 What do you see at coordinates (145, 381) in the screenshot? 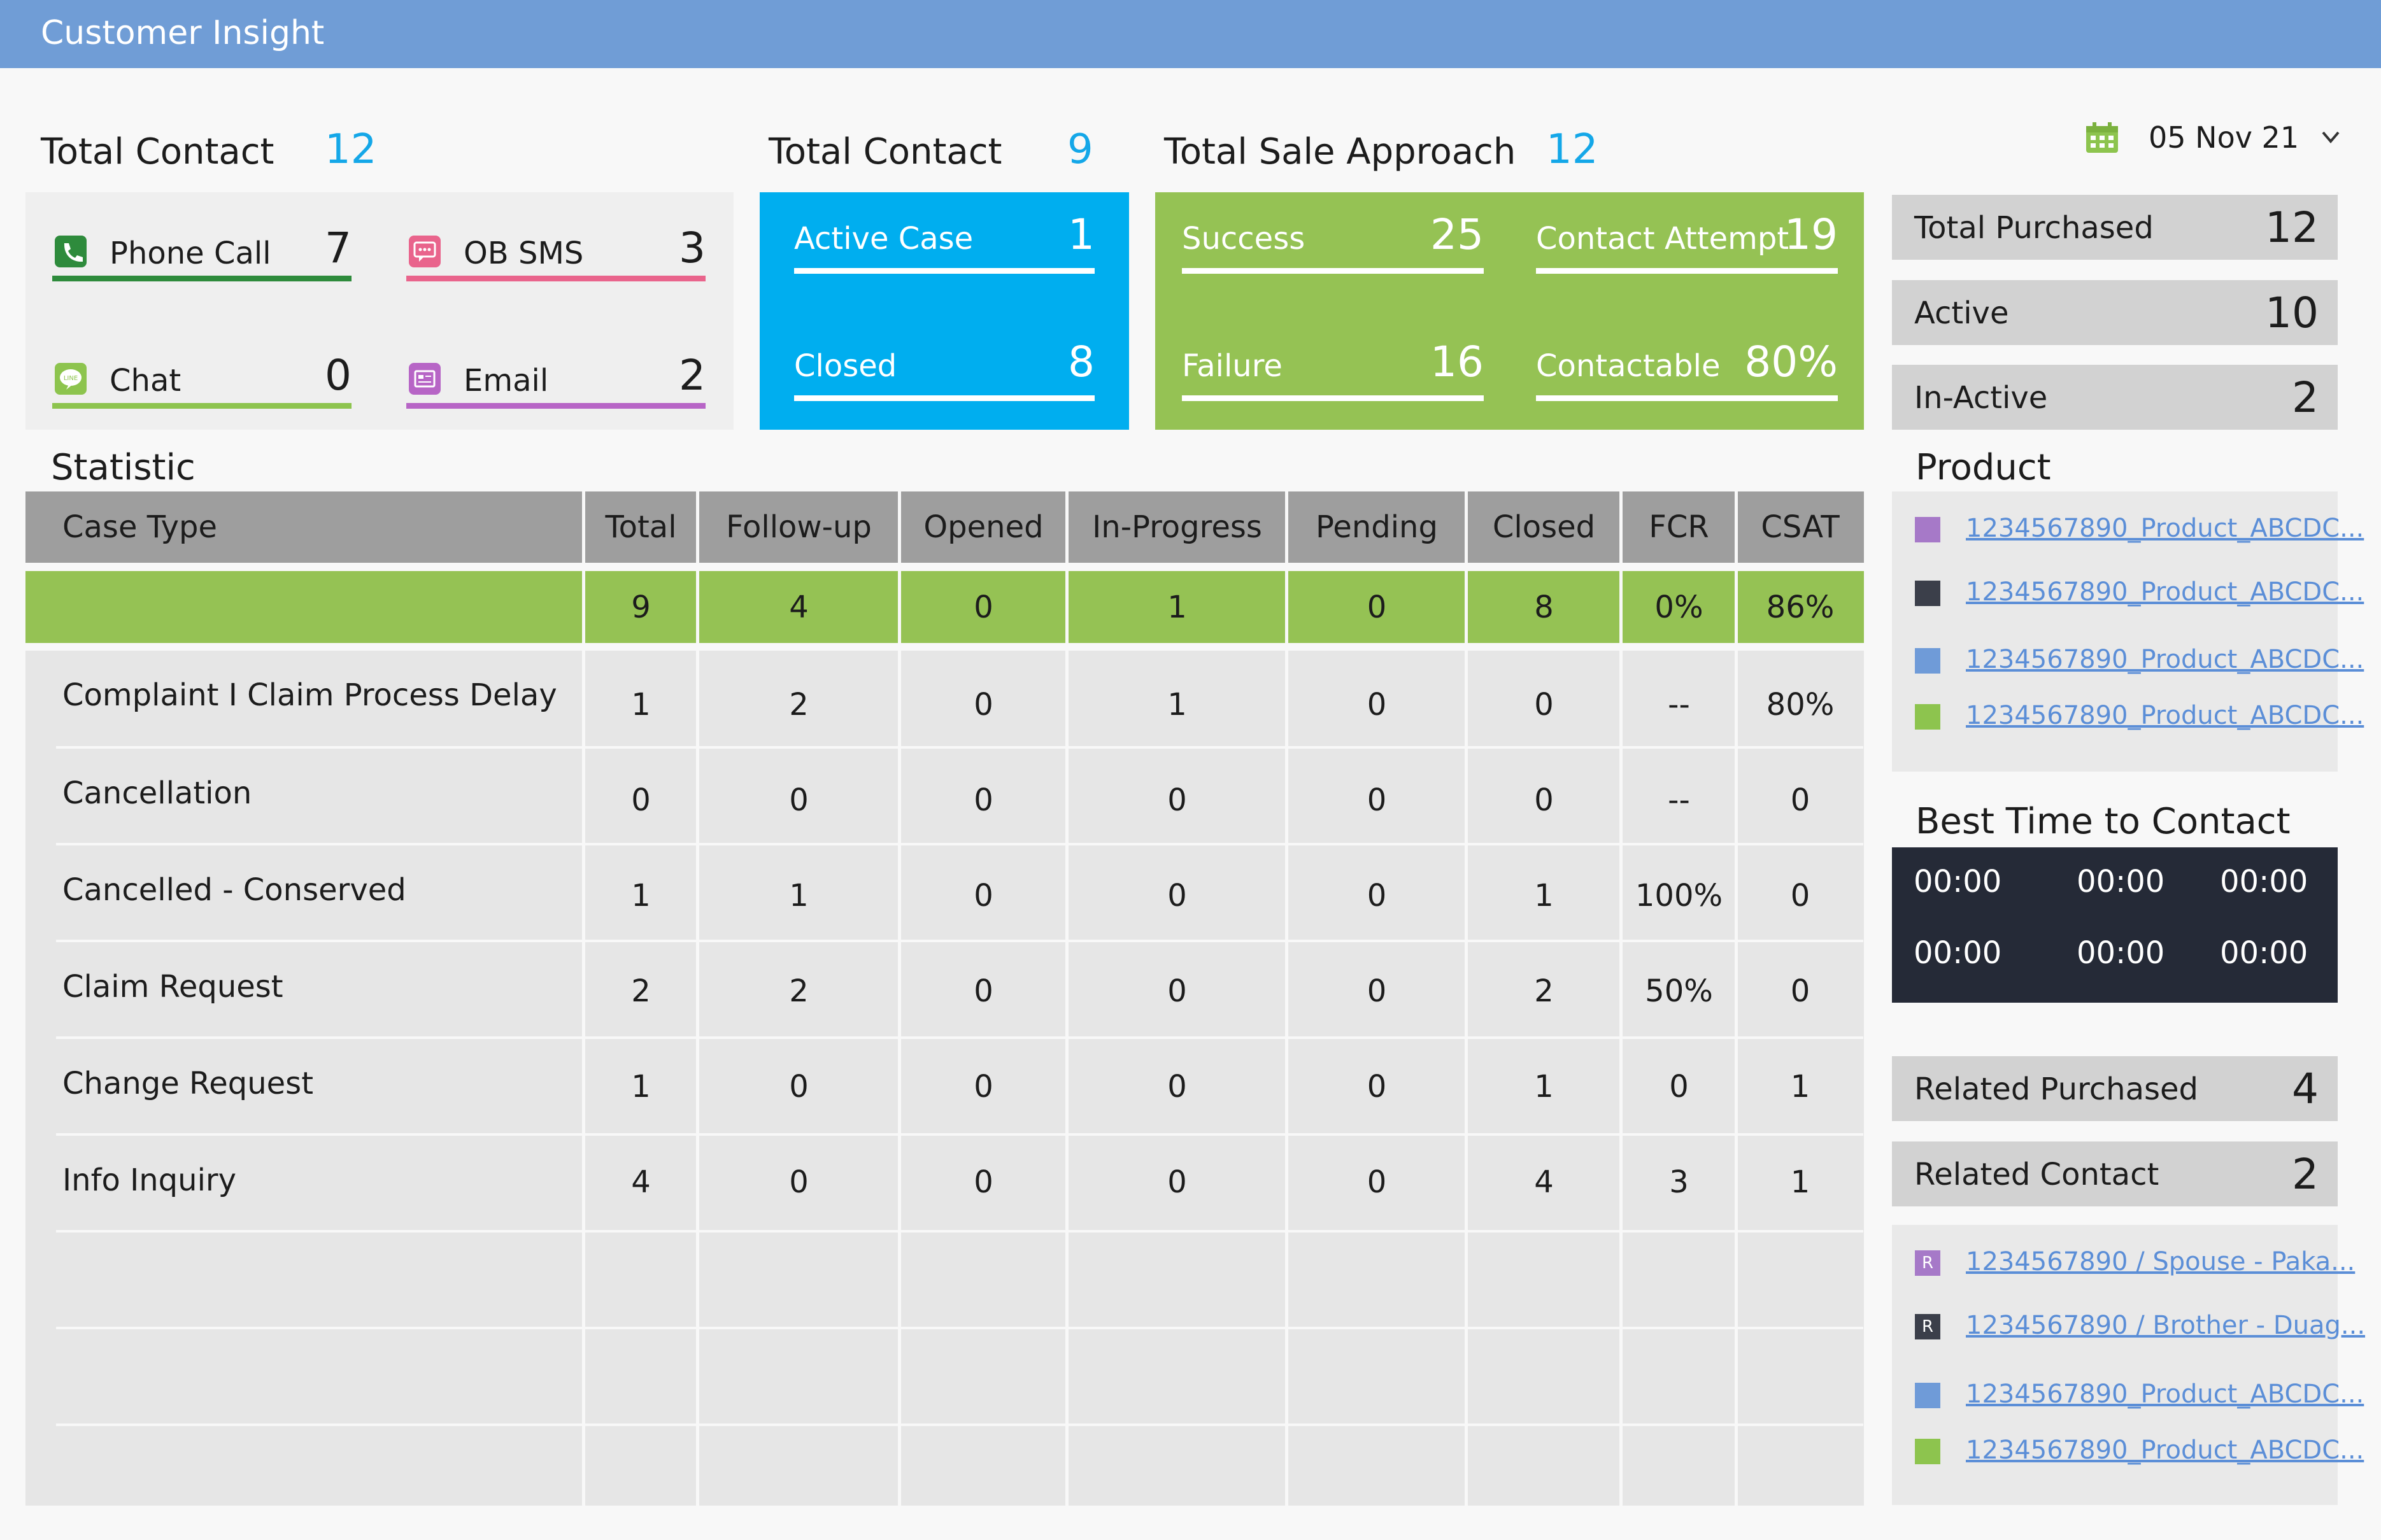
I see `channel-label: Chat` at bounding box center [145, 381].